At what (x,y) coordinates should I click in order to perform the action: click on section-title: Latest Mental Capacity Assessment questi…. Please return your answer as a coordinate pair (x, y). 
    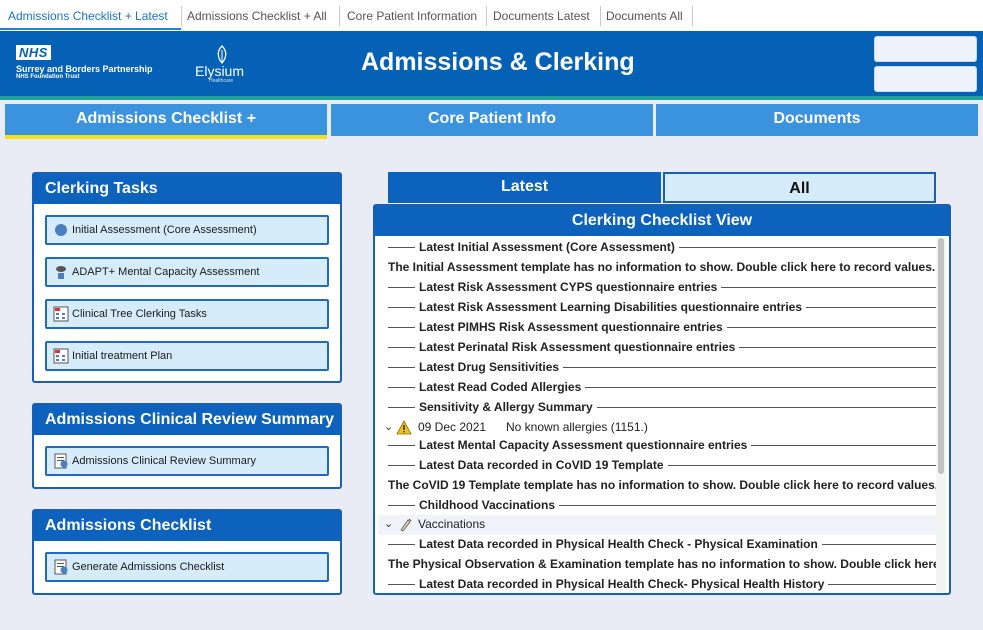
    Looking at the image, I should click on (583, 445).